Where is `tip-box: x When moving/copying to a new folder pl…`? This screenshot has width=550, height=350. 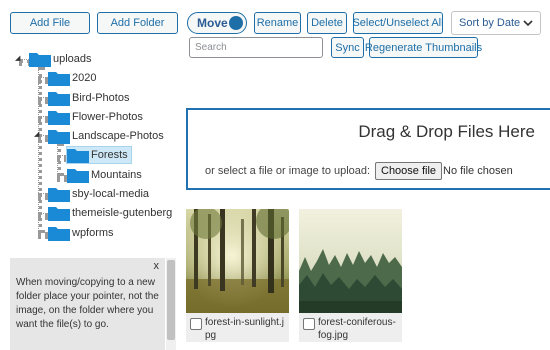 tip-box: x When moving/copying to a new folder pl… is located at coordinates (87, 304).